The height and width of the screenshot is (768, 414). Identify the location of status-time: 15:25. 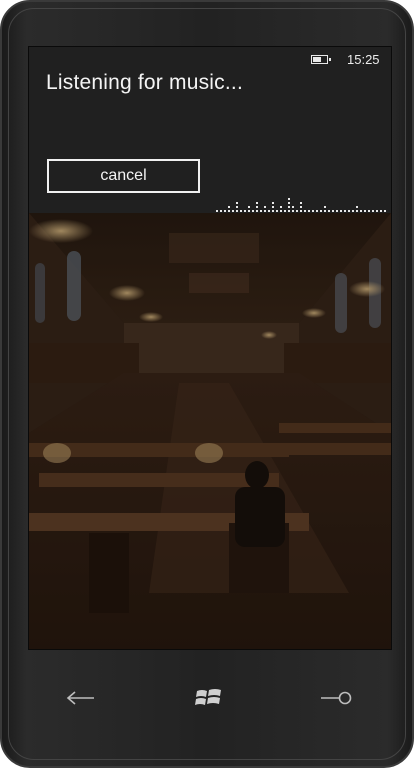
(363, 59).